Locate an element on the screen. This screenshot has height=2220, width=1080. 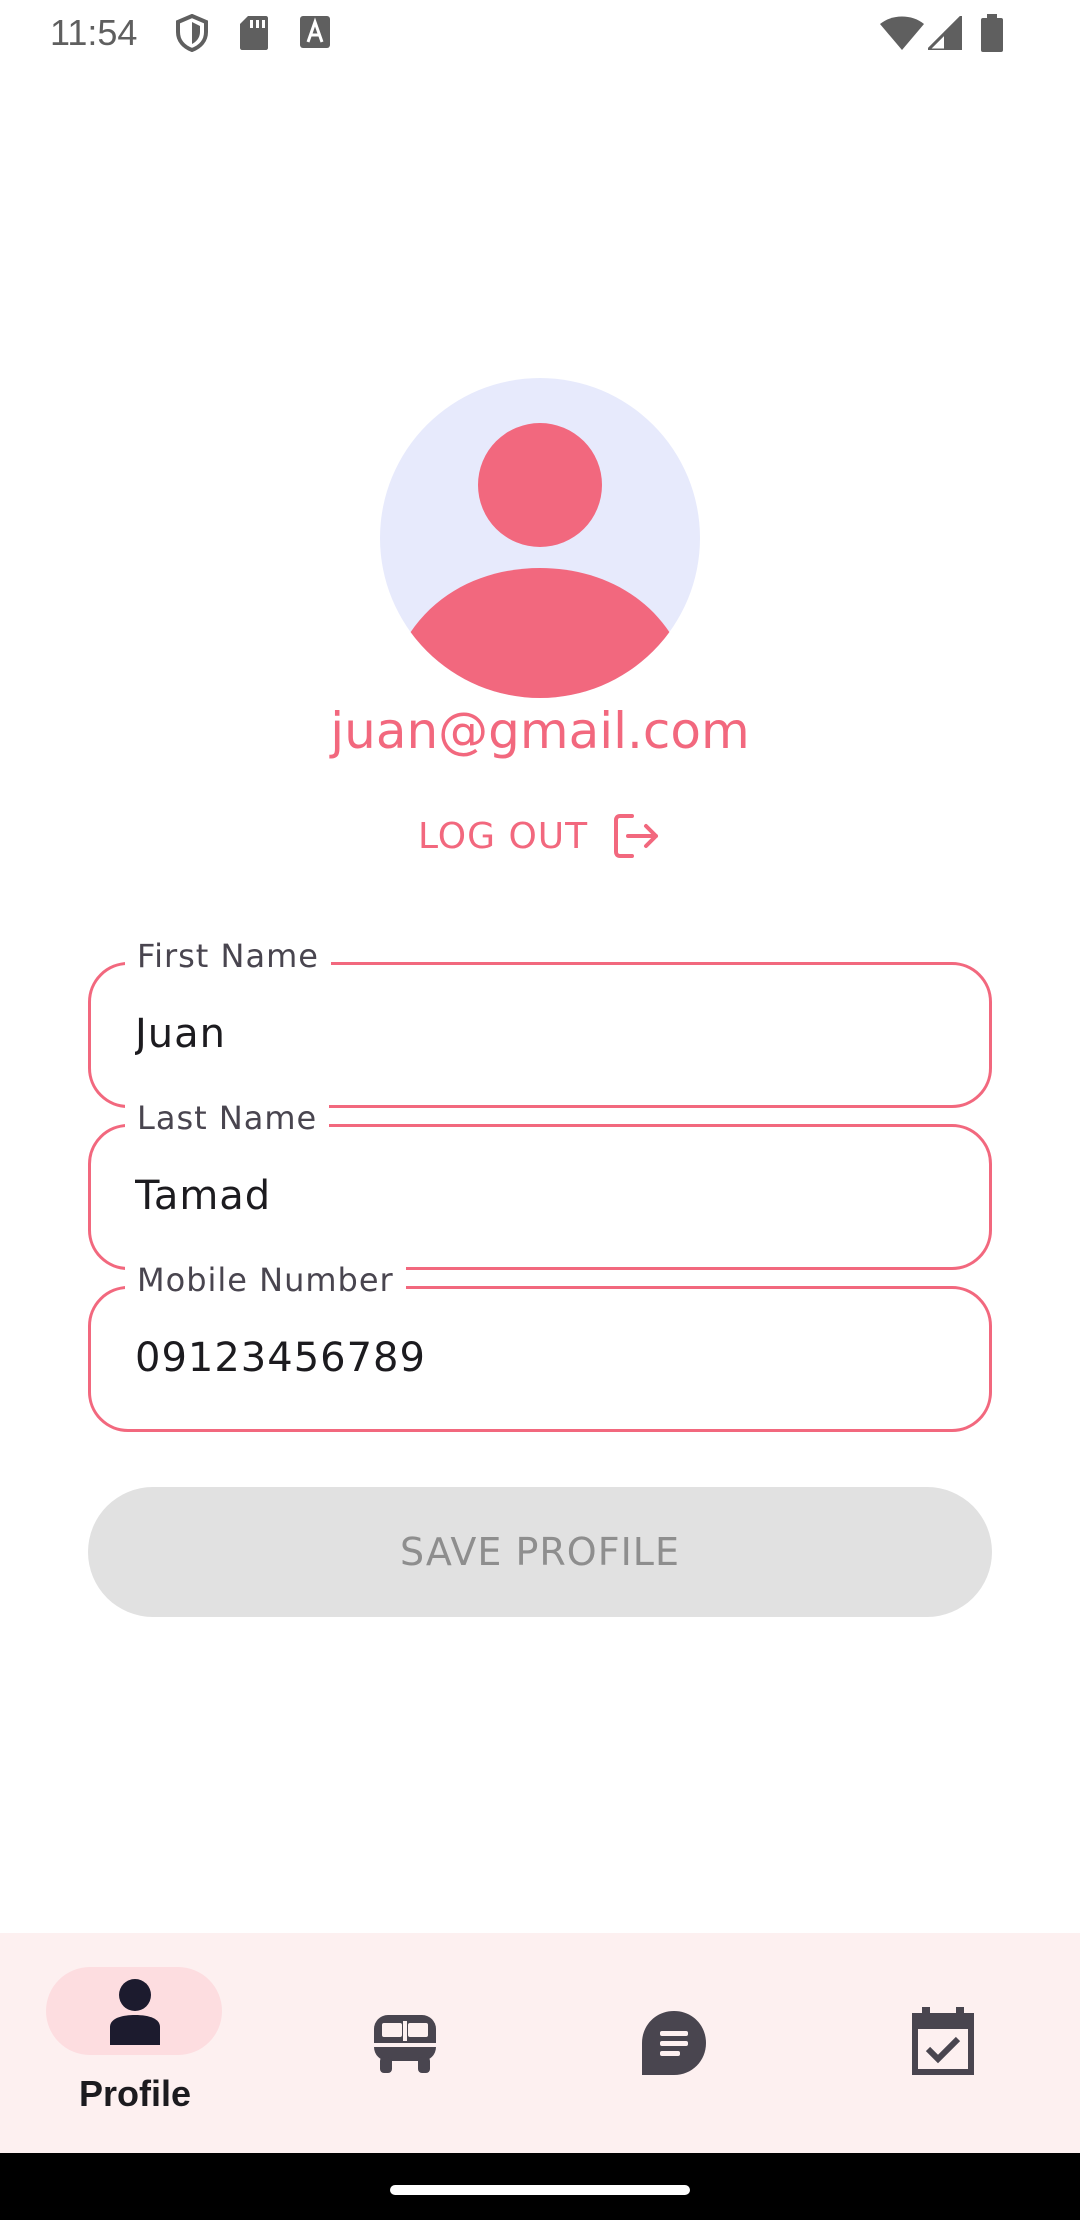
sd-card-icon is located at coordinates (254, 33).